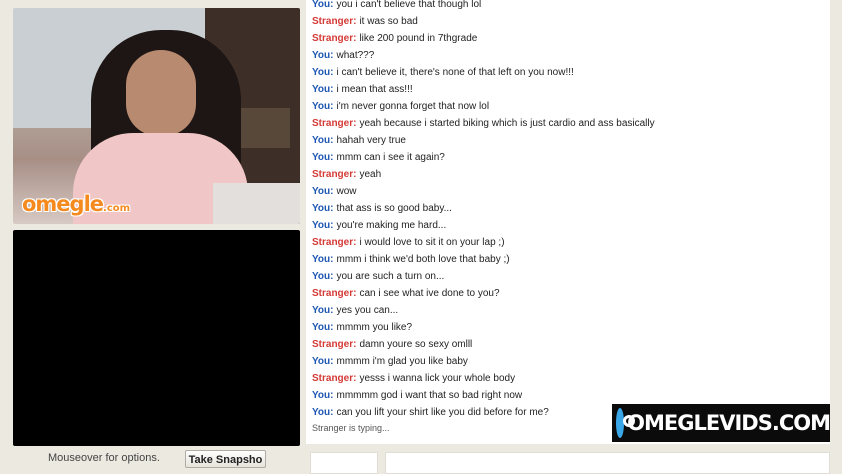 The image size is (842, 474). What do you see at coordinates (374, 89) in the screenshot?
I see `chat-message-text: i mean that ass!!!` at bounding box center [374, 89].